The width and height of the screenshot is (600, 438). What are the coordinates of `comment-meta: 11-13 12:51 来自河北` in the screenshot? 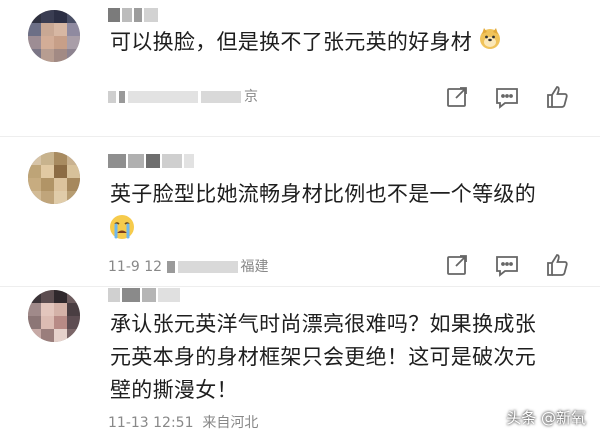 It's located at (183, 423).